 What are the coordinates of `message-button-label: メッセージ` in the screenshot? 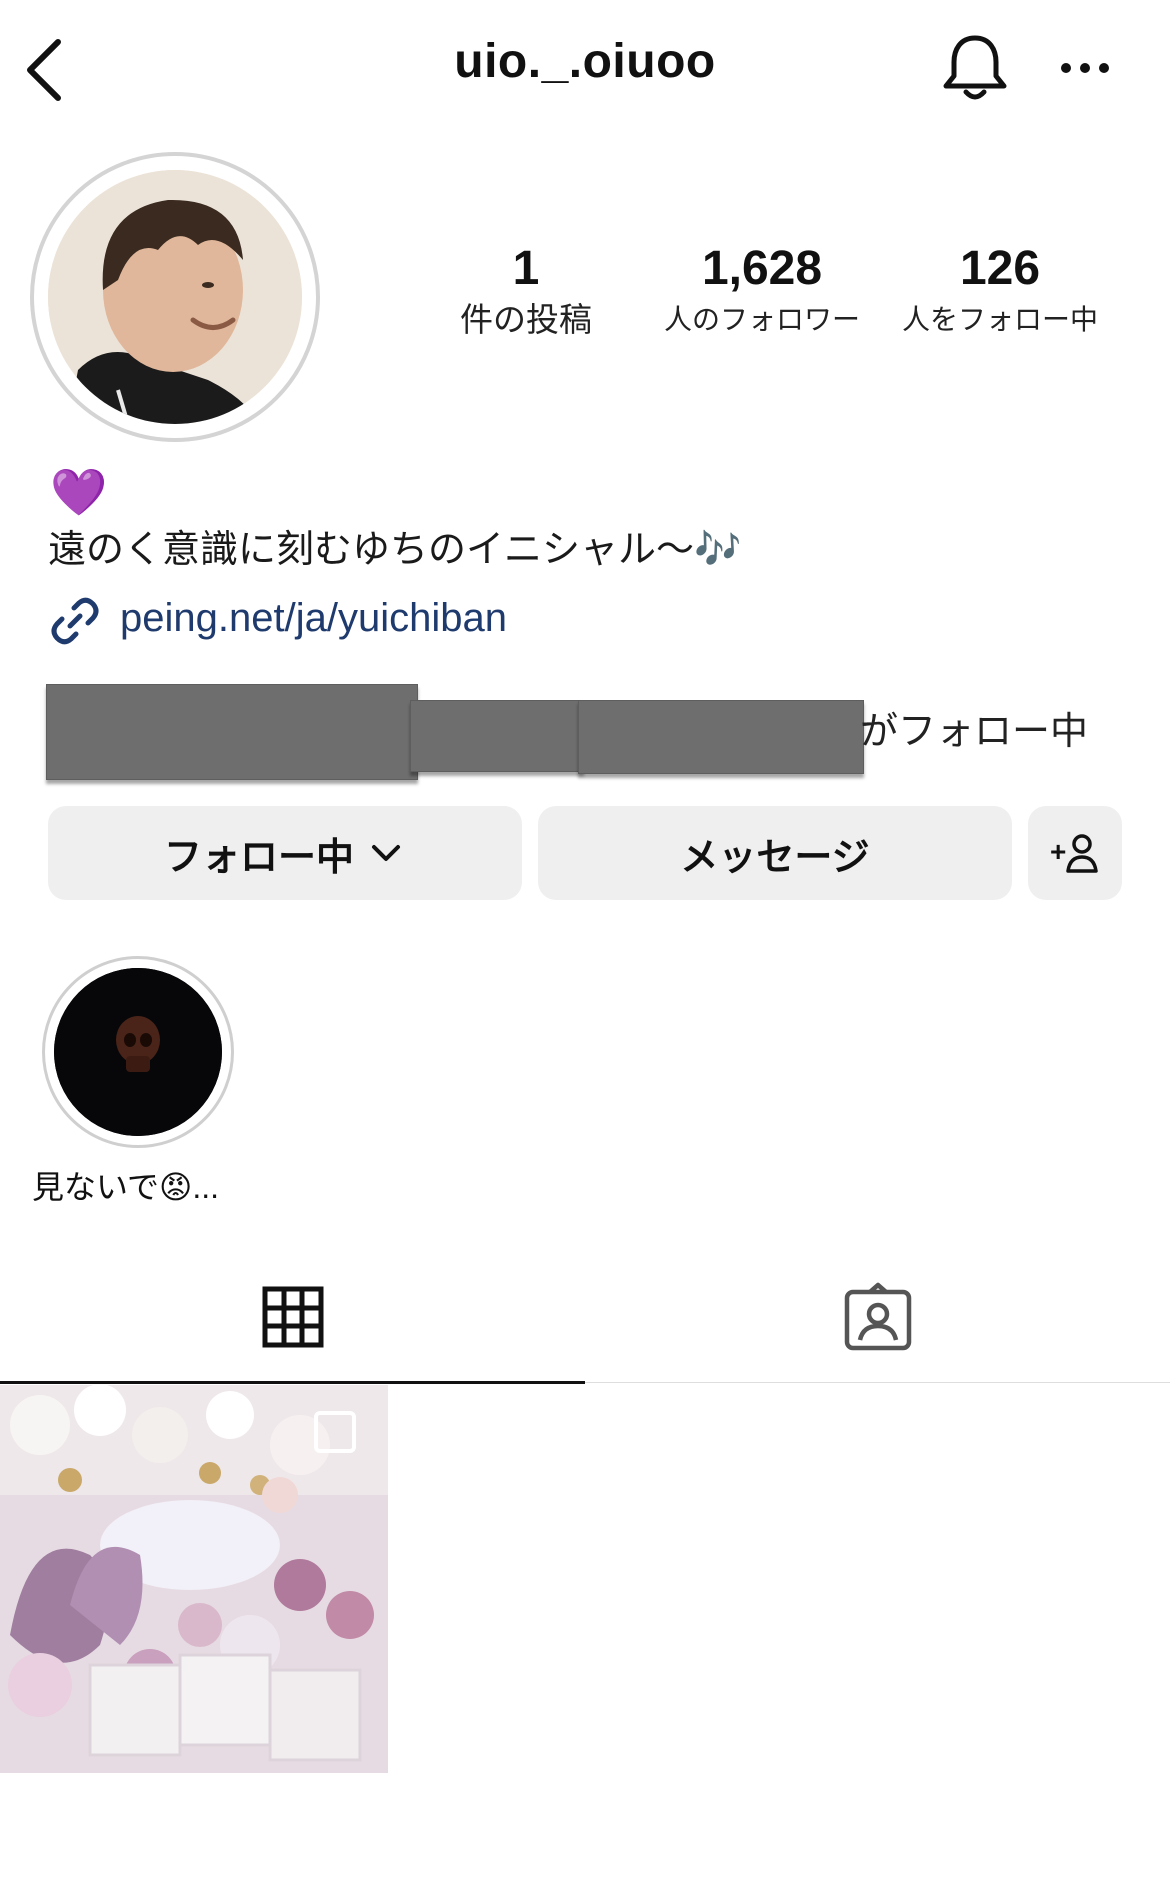 It's located at (775, 857).